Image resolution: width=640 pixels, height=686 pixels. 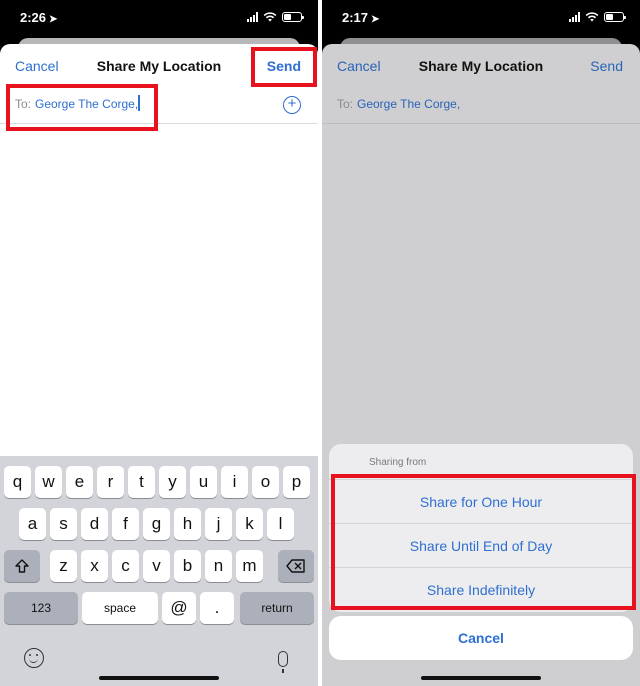 What do you see at coordinates (481, 19) in the screenshot?
I see `status-bar: 2:17 ➤` at bounding box center [481, 19].